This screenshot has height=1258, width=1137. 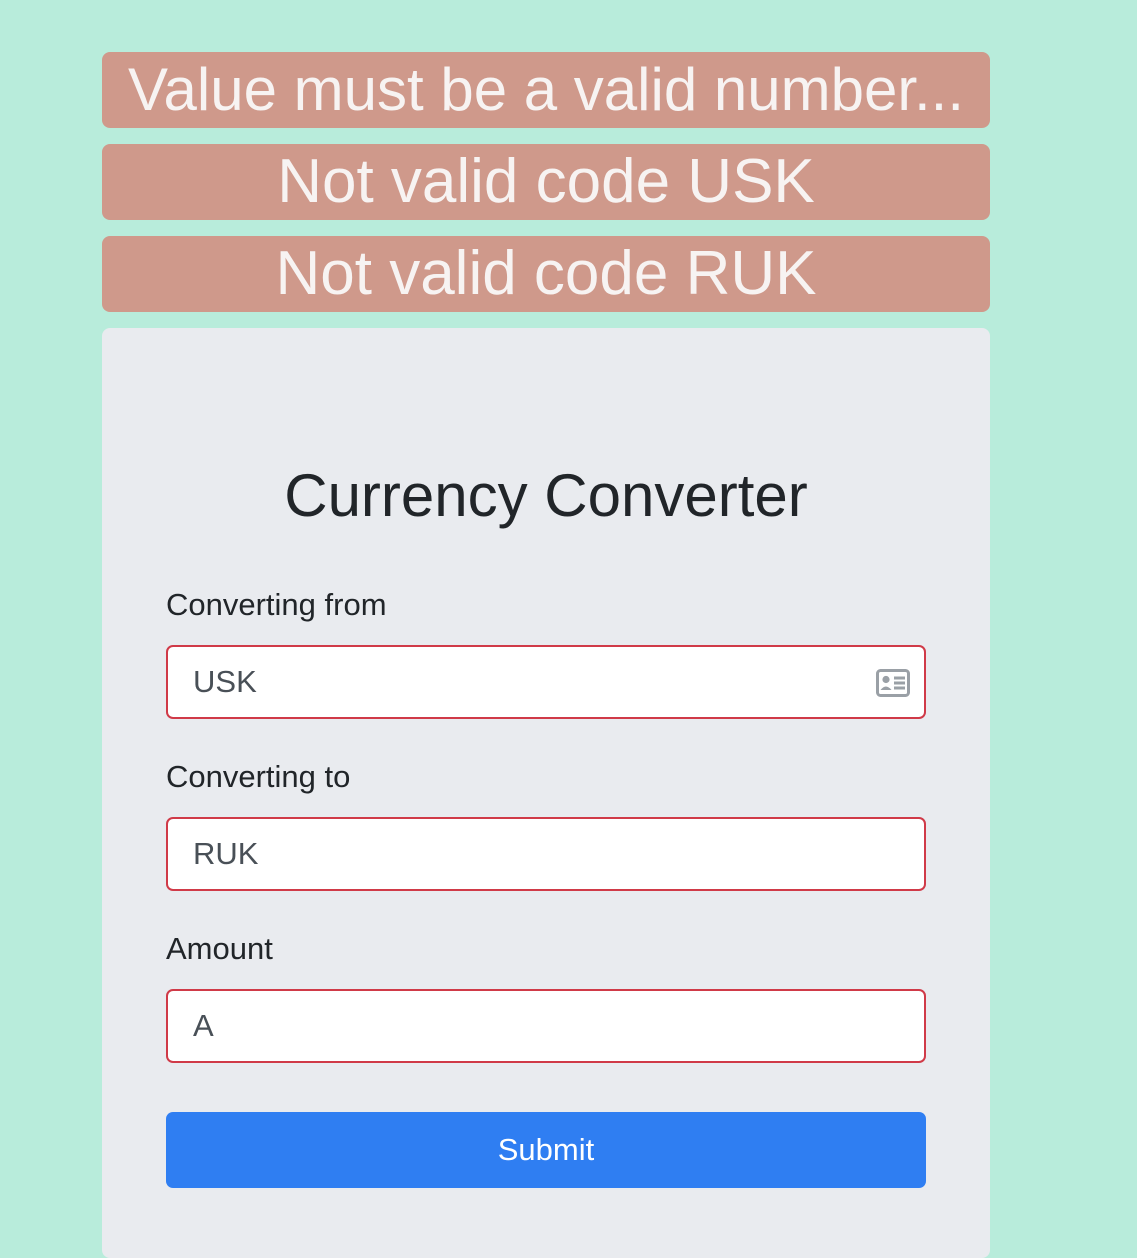 I want to click on to-field, so click(x=546, y=854).